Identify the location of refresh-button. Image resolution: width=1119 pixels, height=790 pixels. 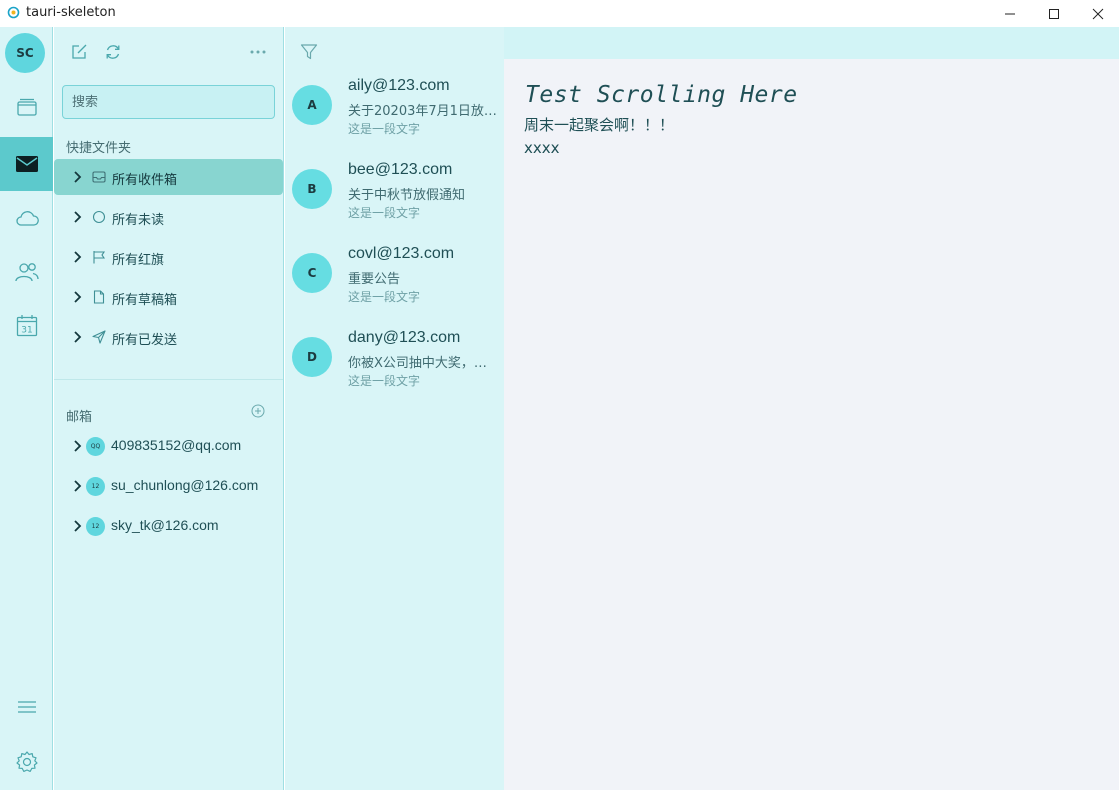
(113, 52).